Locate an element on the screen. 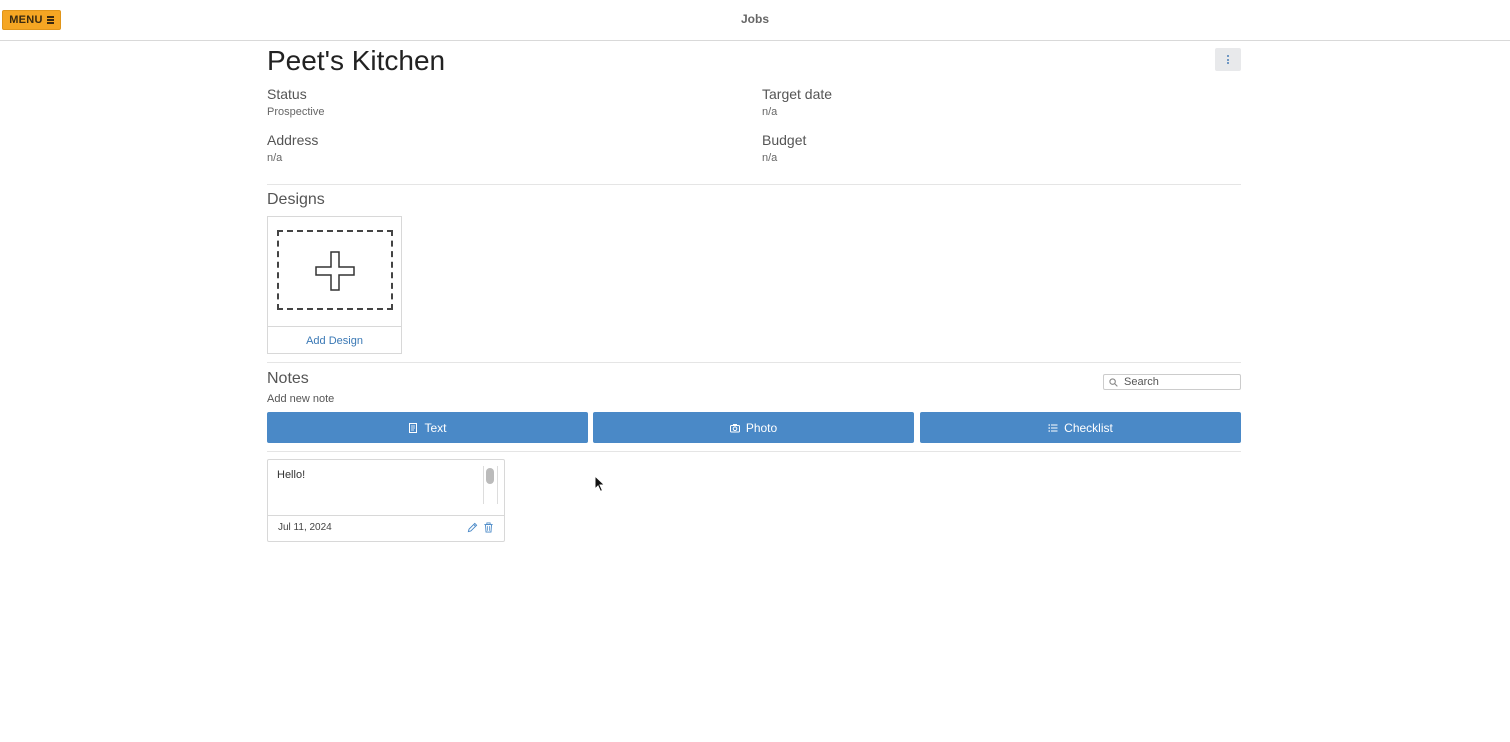 This screenshot has height=742, width=1510. add-checklist-note-button: Checklist is located at coordinates (1080, 427).